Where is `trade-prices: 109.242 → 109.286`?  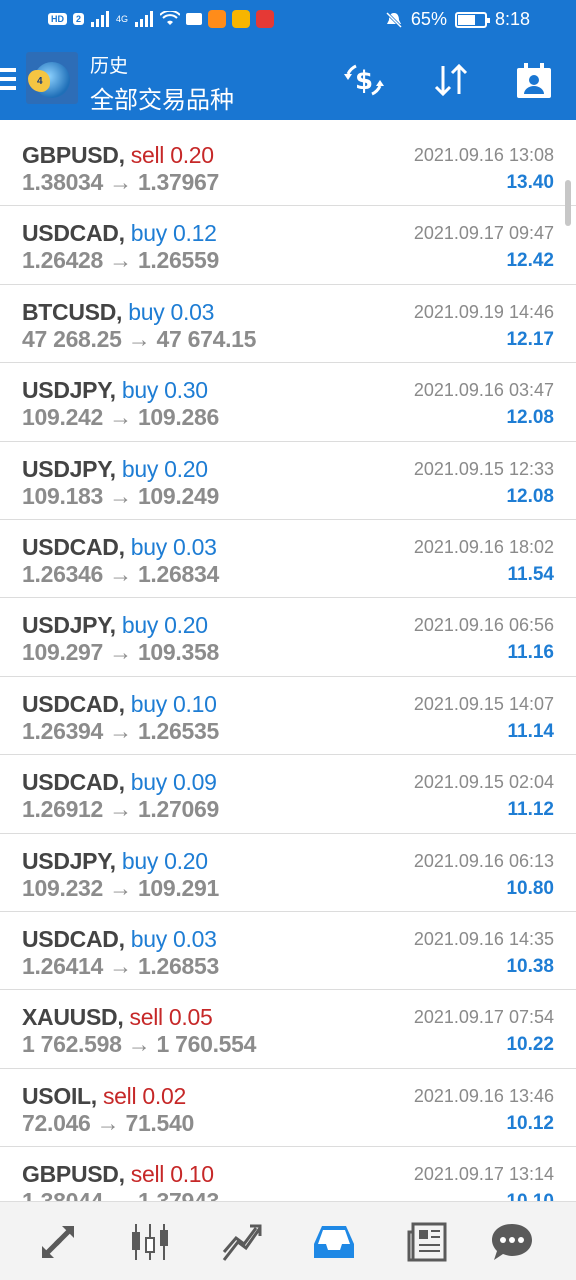
trade-prices: 109.242 → 109.286 is located at coordinates (120, 417).